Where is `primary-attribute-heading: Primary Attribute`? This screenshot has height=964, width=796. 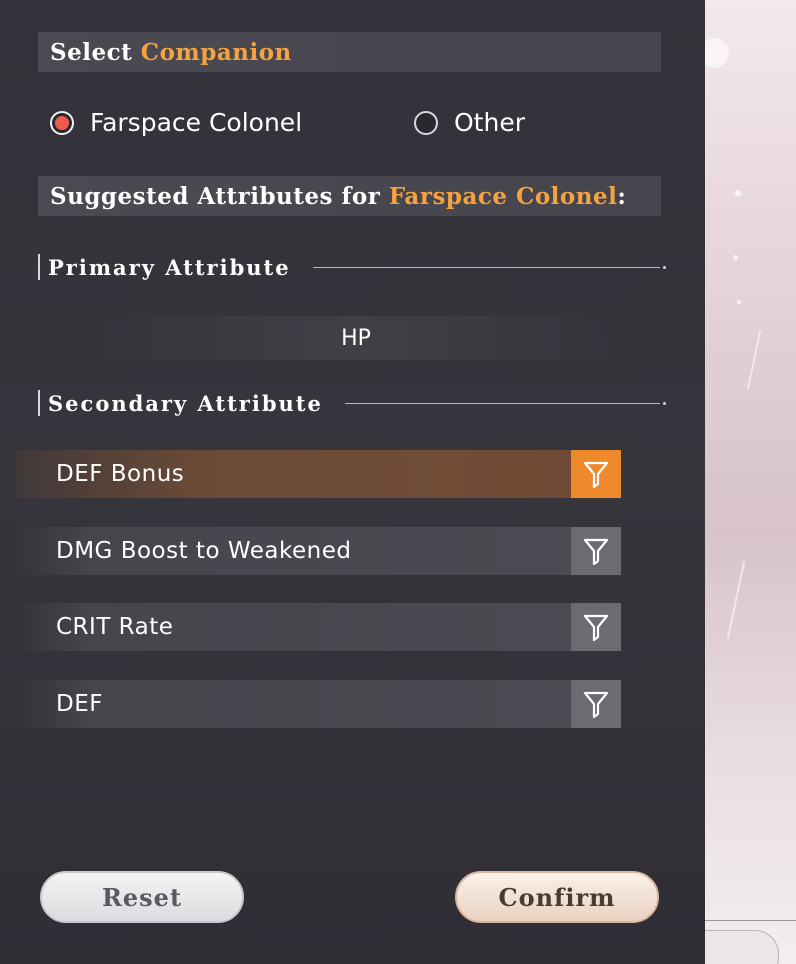 primary-attribute-heading: Primary Attribute is located at coordinates (352, 267).